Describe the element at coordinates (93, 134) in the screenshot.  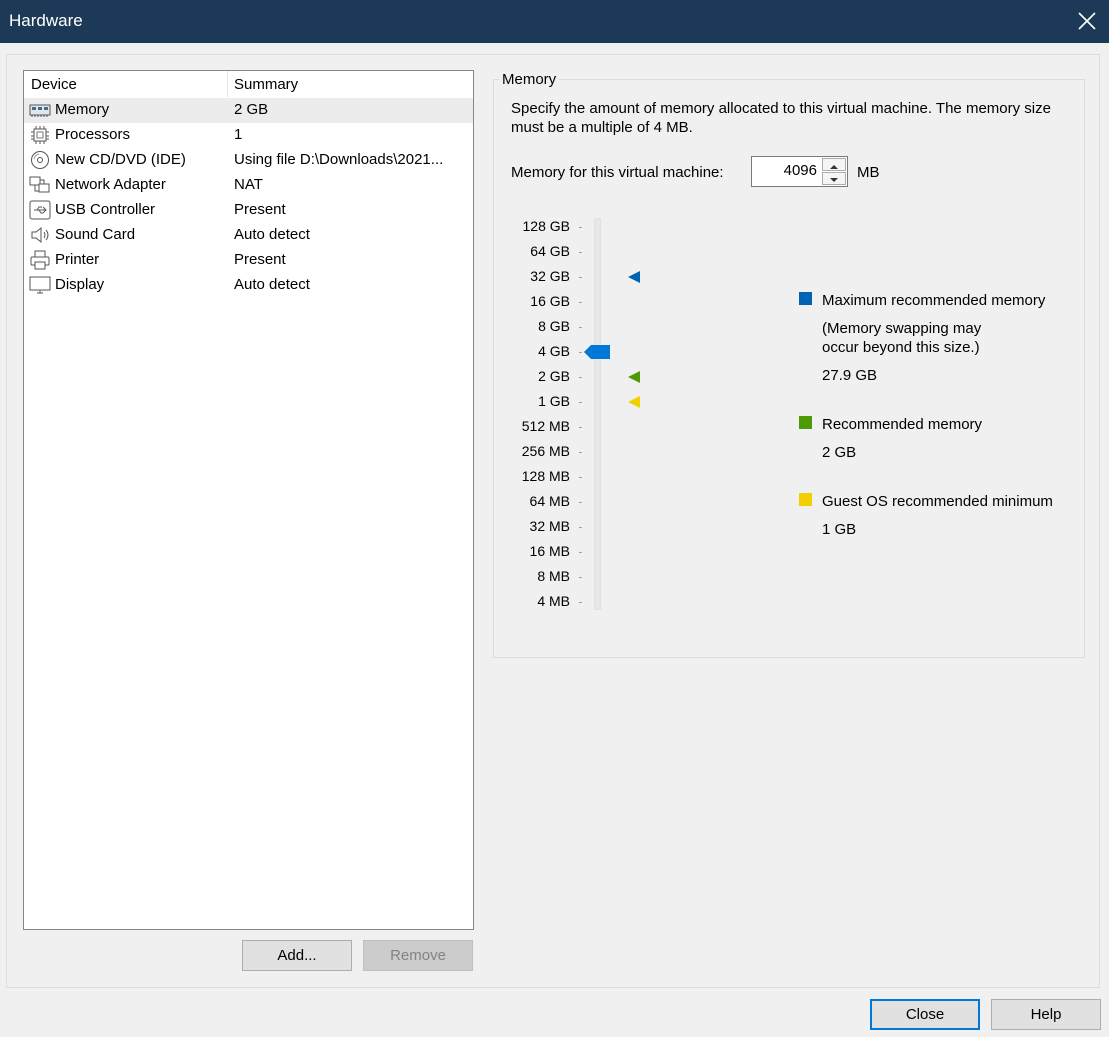
I see `device-name: Processors` at that location.